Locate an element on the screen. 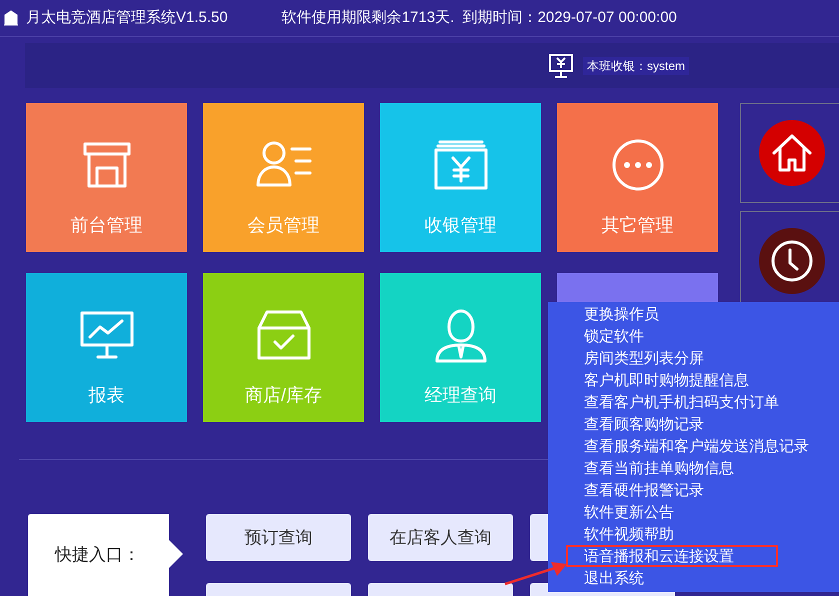 This screenshot has height=596, width=839. cashier-label: 本班收银：system is located at coordinates (635, 65).